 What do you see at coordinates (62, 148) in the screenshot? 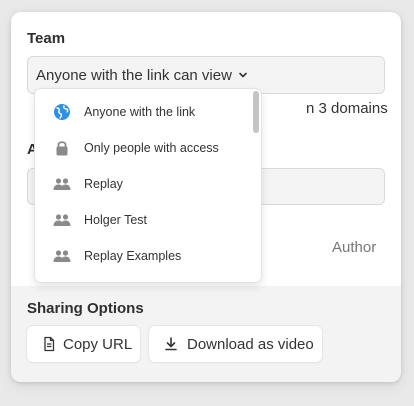
I see `lock-icon` at bounding box center [62, 148].